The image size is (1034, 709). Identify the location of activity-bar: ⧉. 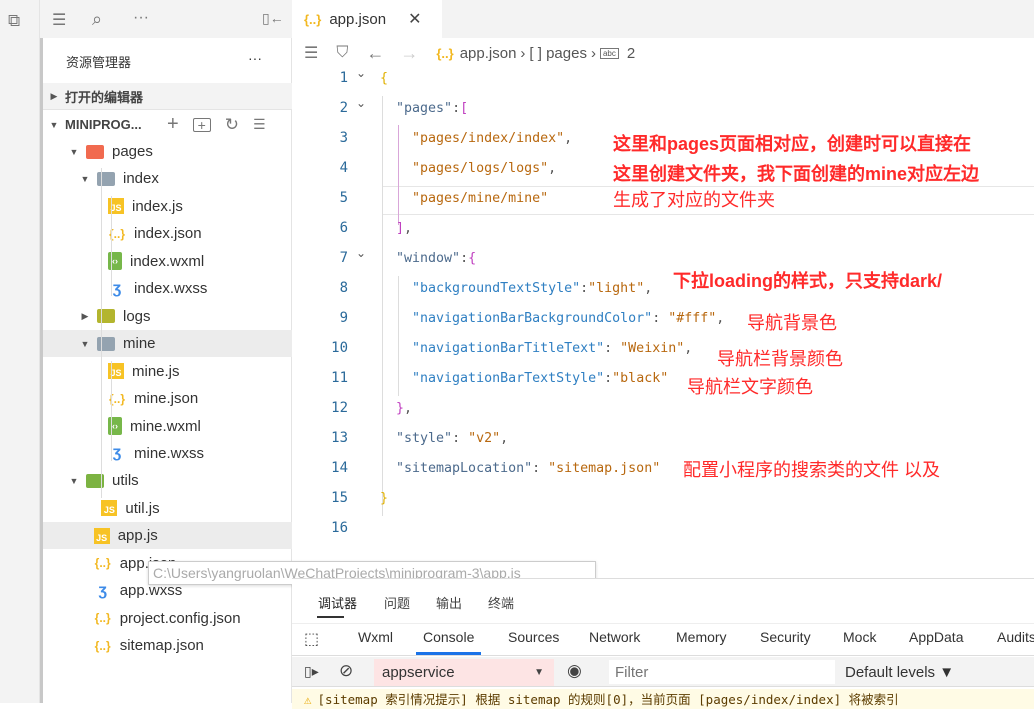
(20, 351).